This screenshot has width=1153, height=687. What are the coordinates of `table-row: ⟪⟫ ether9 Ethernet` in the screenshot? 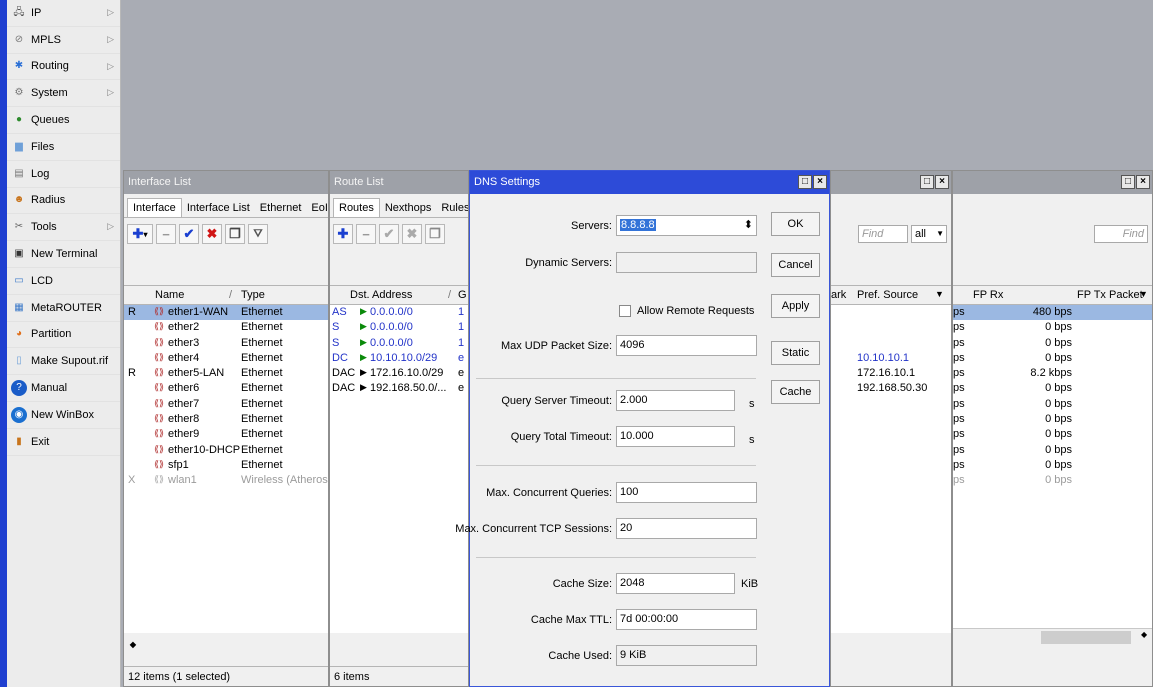 It's located at (226, 434).